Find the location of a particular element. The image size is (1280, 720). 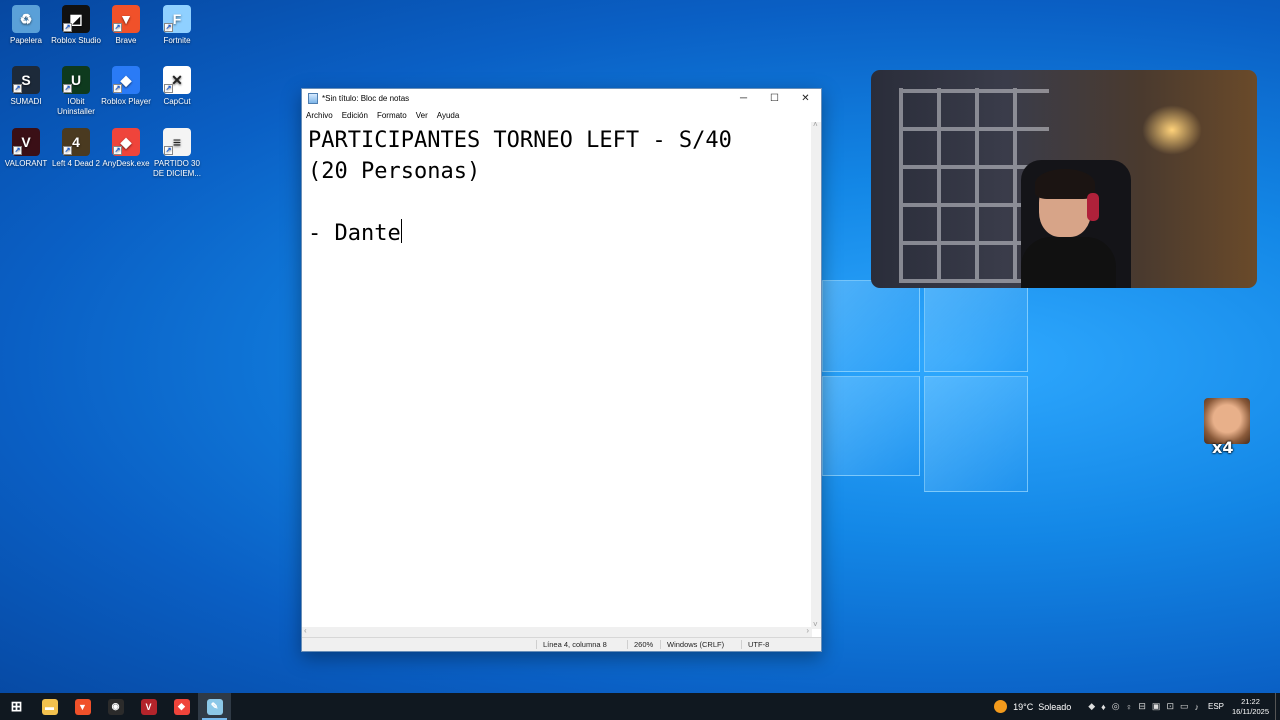

roblox-player-icon: ◆ ↗ is located at coordinates (126, 80).